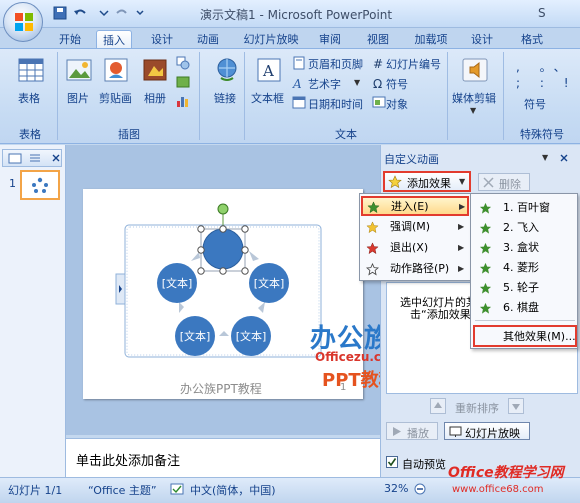 This screenshot has width=580, height=503. What do you see at coordinates (31, 70) in the screenshot?
I see `table-icon` at bounding box center [31, 70].